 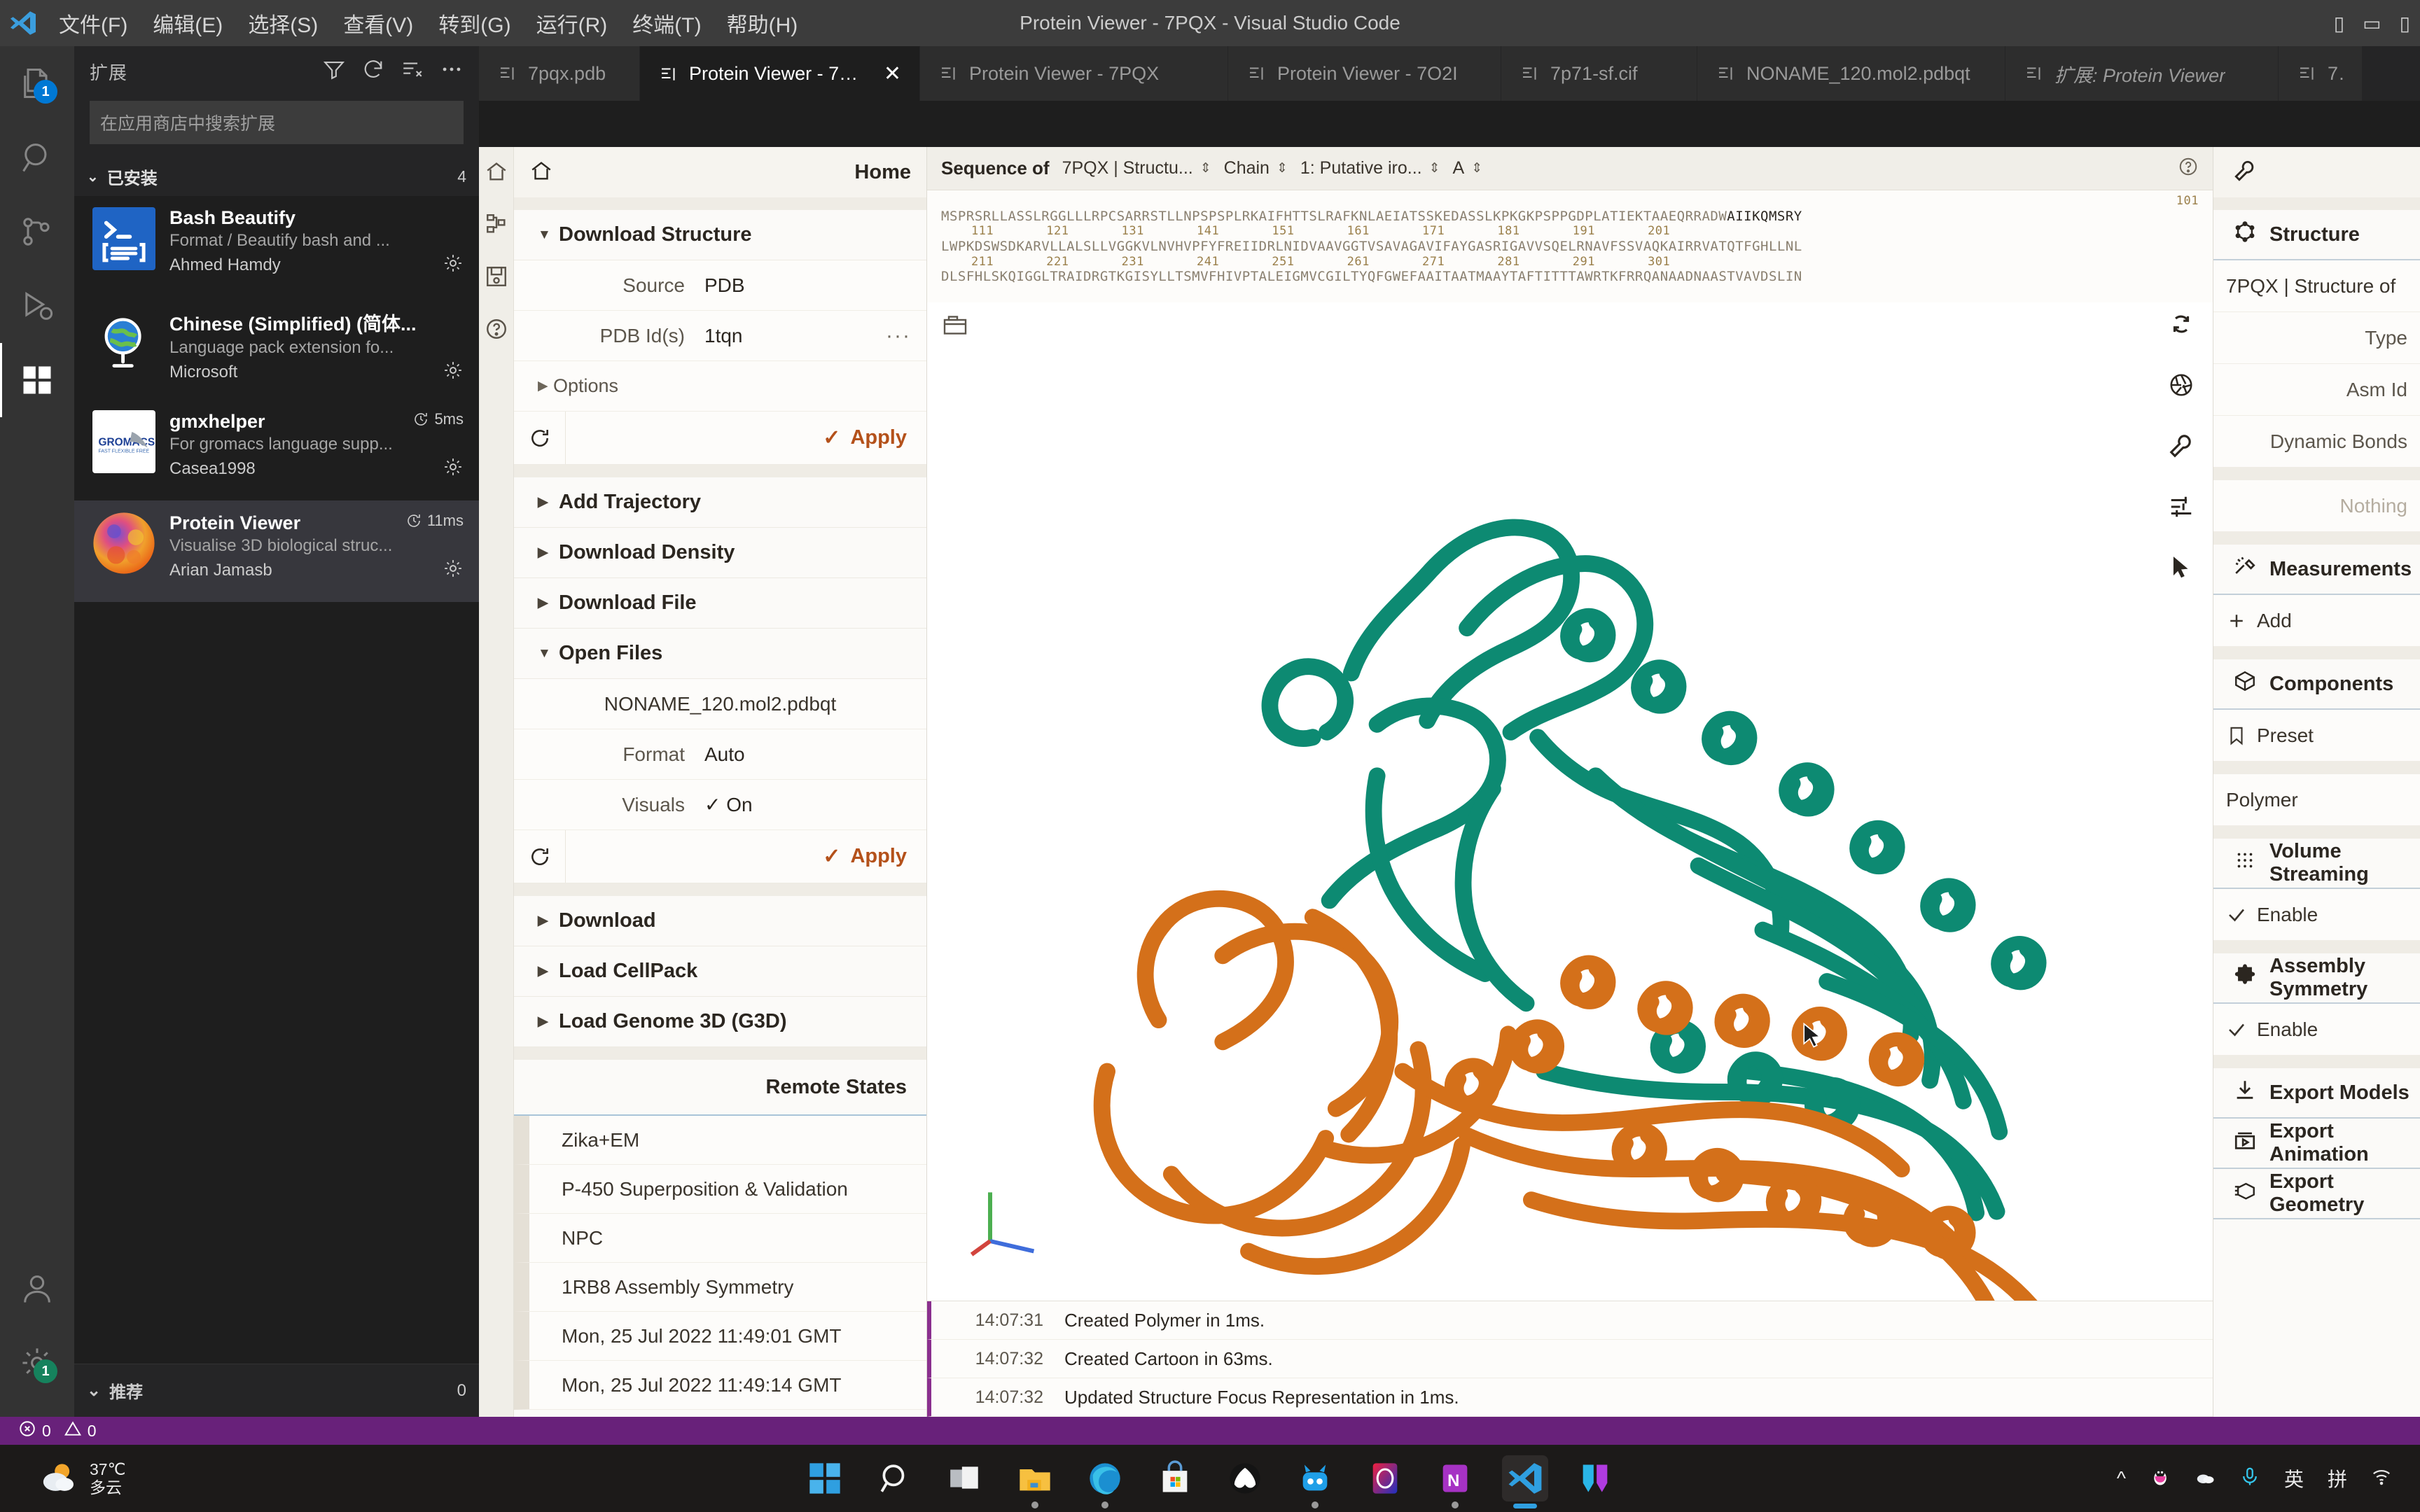 I want to click on microphone-icon, so click(x=2249, y=1479).